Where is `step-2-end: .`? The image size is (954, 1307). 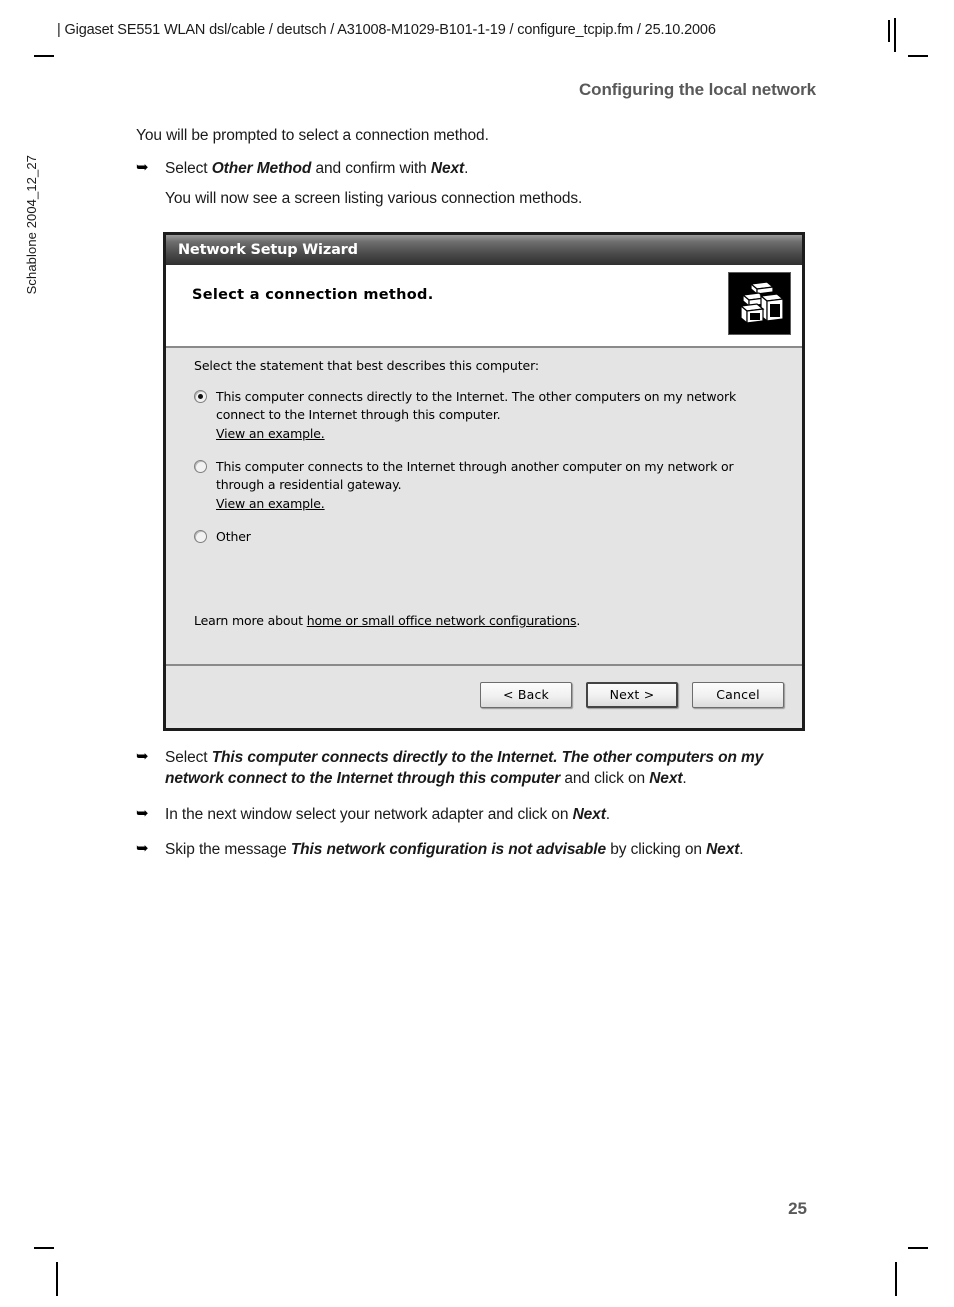
step-2-end: . is located at coordinates (607, 814).